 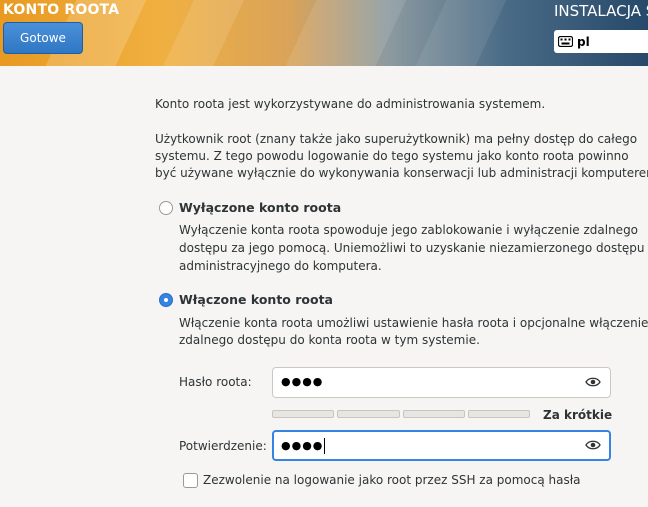 I want to click on disable-root-radio, so click(x=166, y=208).